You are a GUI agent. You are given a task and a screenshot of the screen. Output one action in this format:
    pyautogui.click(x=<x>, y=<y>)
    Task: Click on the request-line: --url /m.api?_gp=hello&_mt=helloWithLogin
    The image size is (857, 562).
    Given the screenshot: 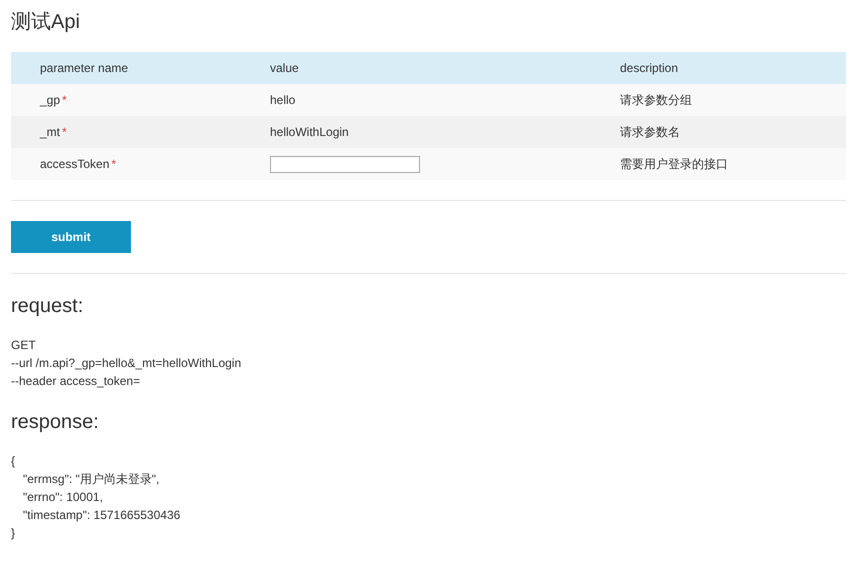 What is the action you would take?
    pyautogui.click(x=126, y=363)
    